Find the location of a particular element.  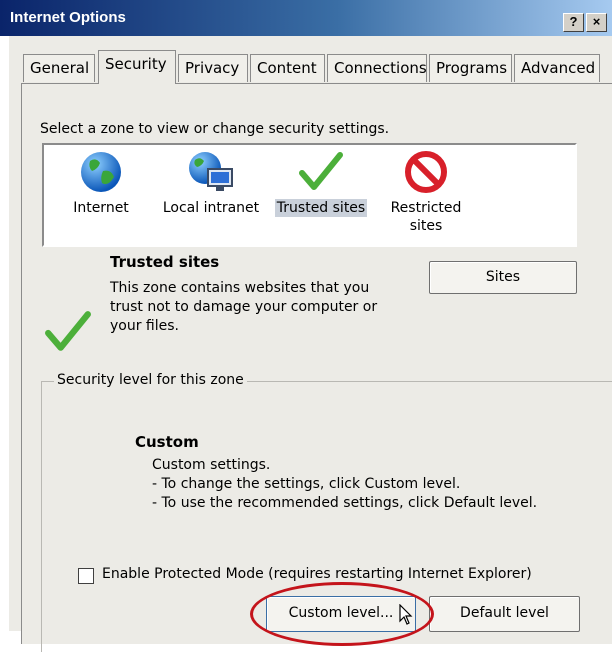

zone-local-intranet: Local intranet is located at coordinates (211, 183).